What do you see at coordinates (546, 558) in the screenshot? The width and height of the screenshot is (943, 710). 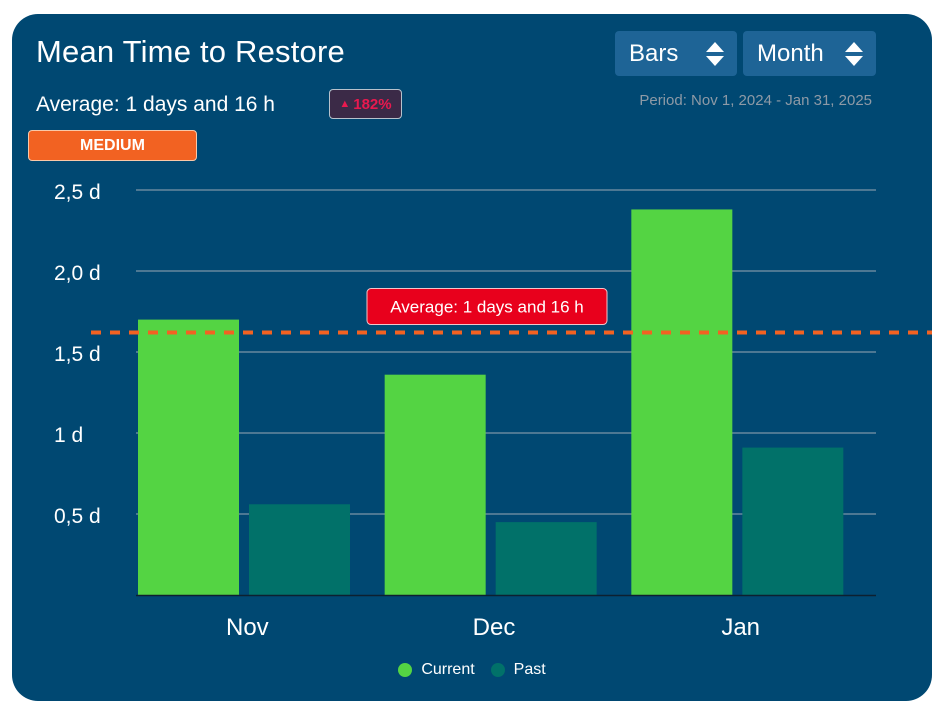 I see `bar-past-dec` at bounding box center [546, 558].